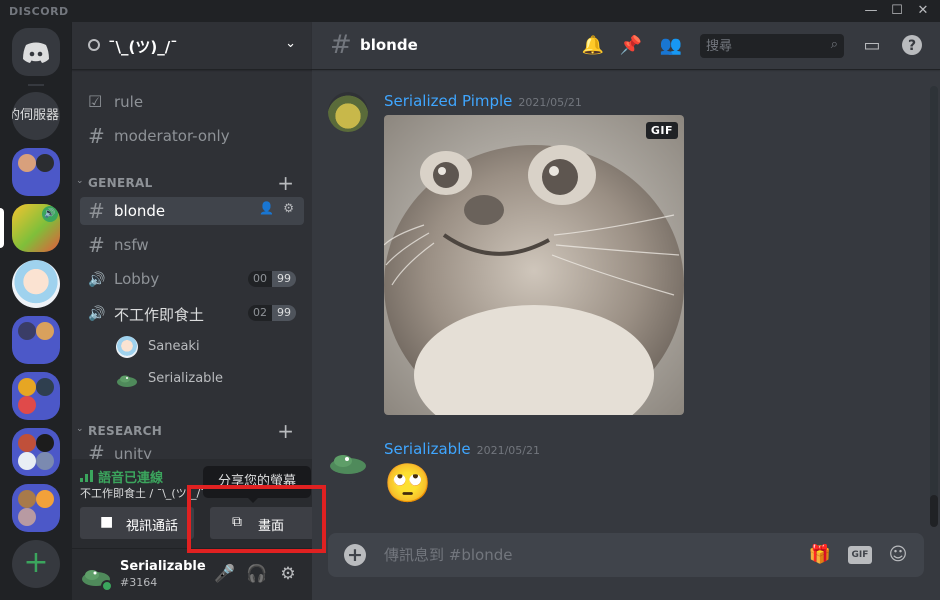 The image size is (940, 600). I want to click on channel-label: 不工作即食土, so click(159, 315).